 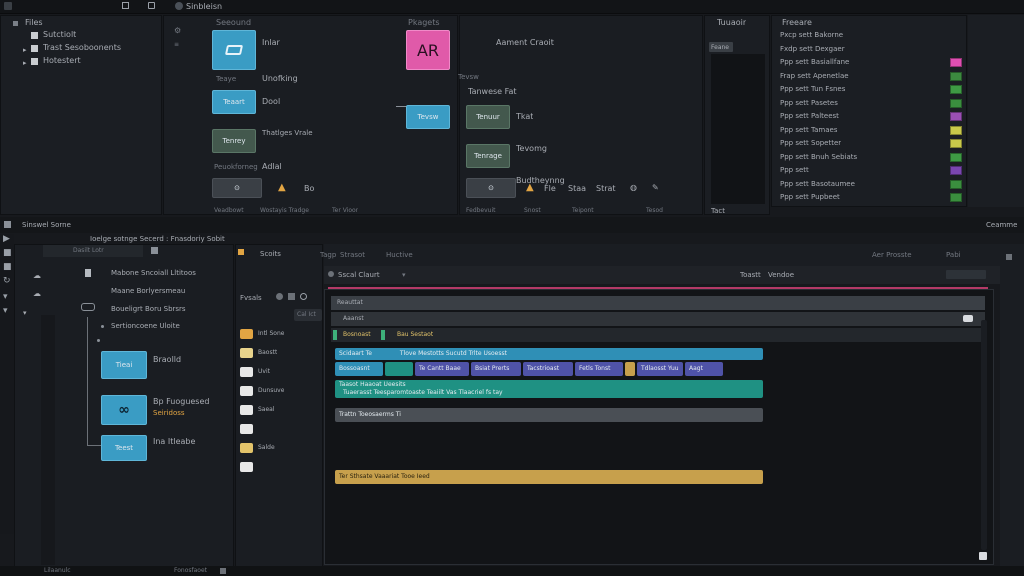 I want to click on property-row: Ppp sett Basiallfane, so click(x=814, y=62).